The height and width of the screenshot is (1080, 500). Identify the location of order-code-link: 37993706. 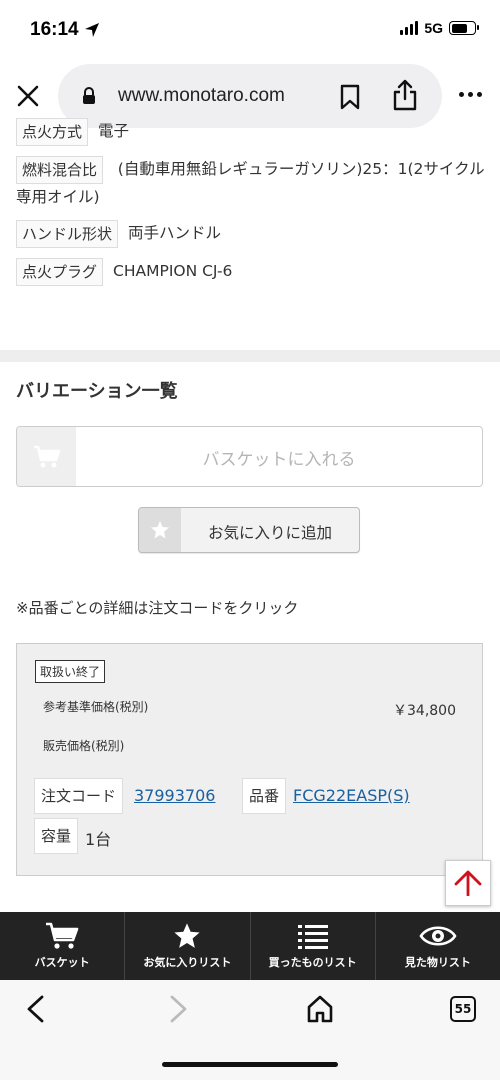
(174, 795).